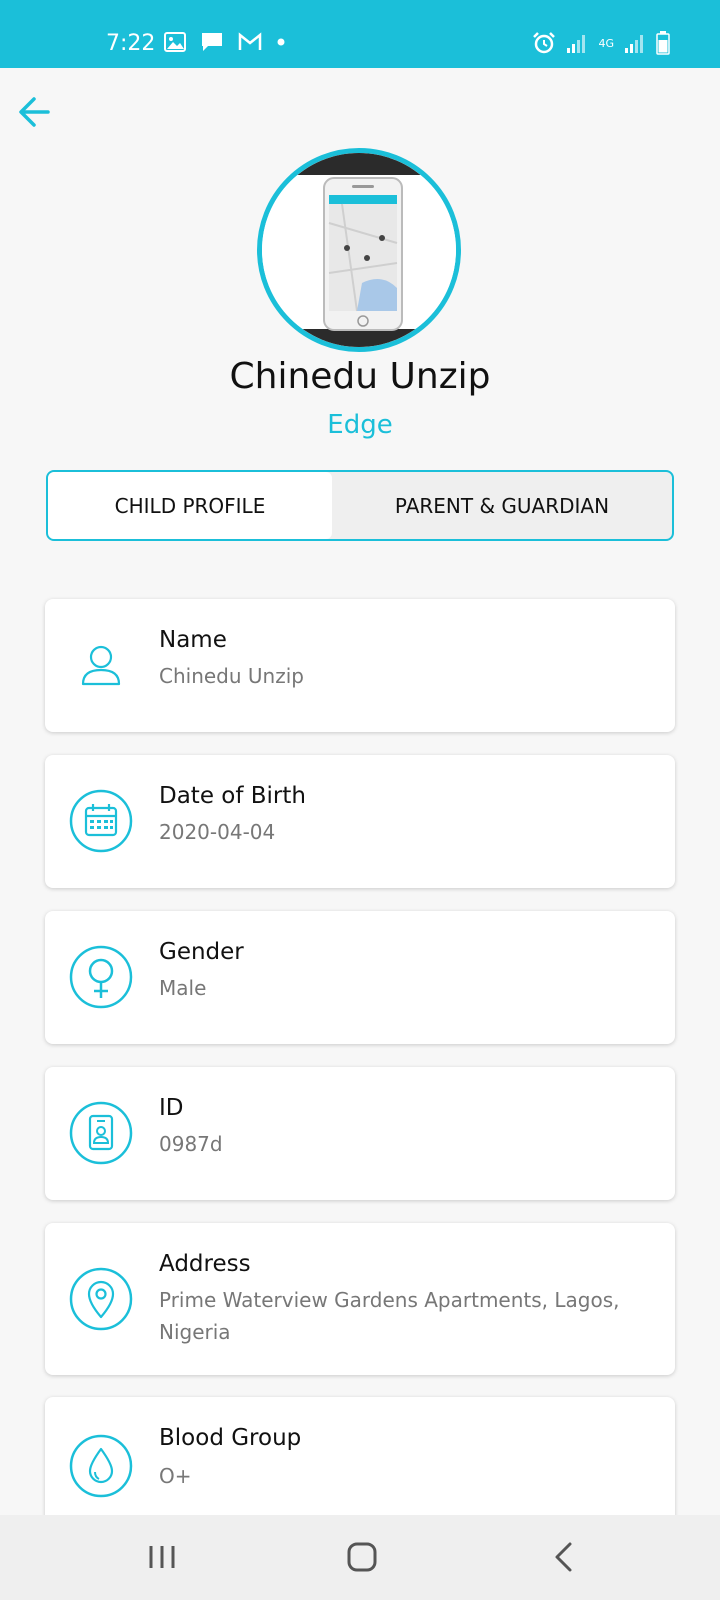 Image resolution: width=720 pixels, height=1600 pixels. What do you see at coordinates (175, 1476) in the screenshot?
I see `field-value: O+` at bounding box center [175, 1476].